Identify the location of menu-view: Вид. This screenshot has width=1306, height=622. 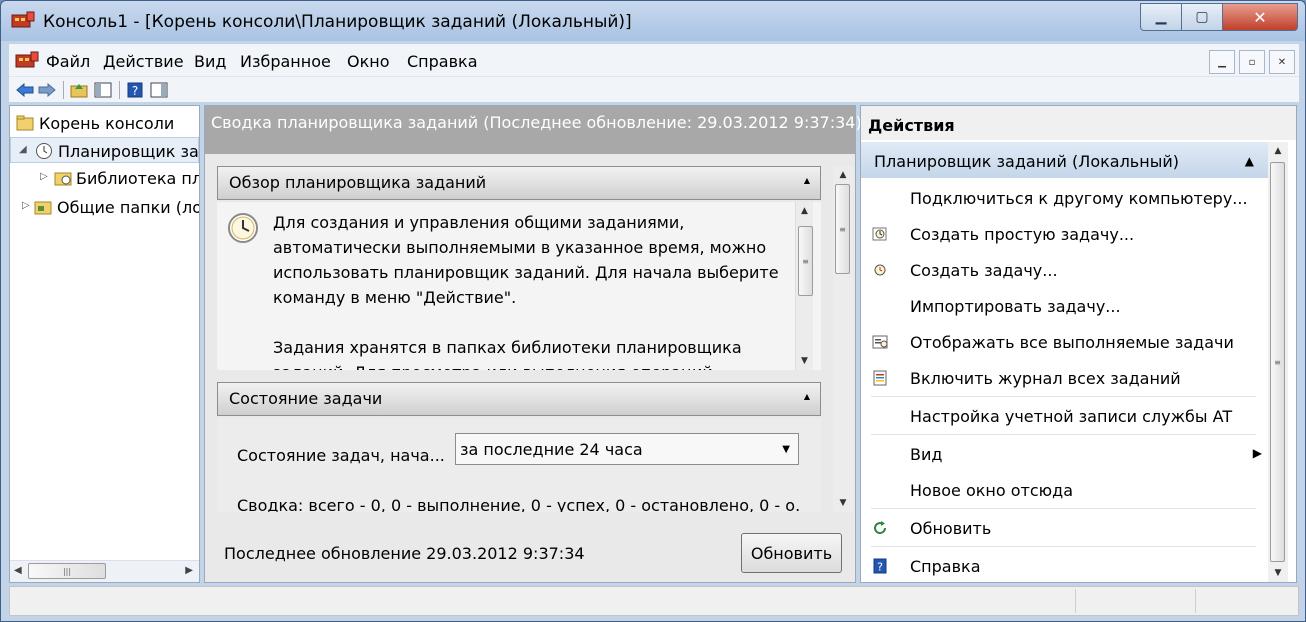
(210, 61).